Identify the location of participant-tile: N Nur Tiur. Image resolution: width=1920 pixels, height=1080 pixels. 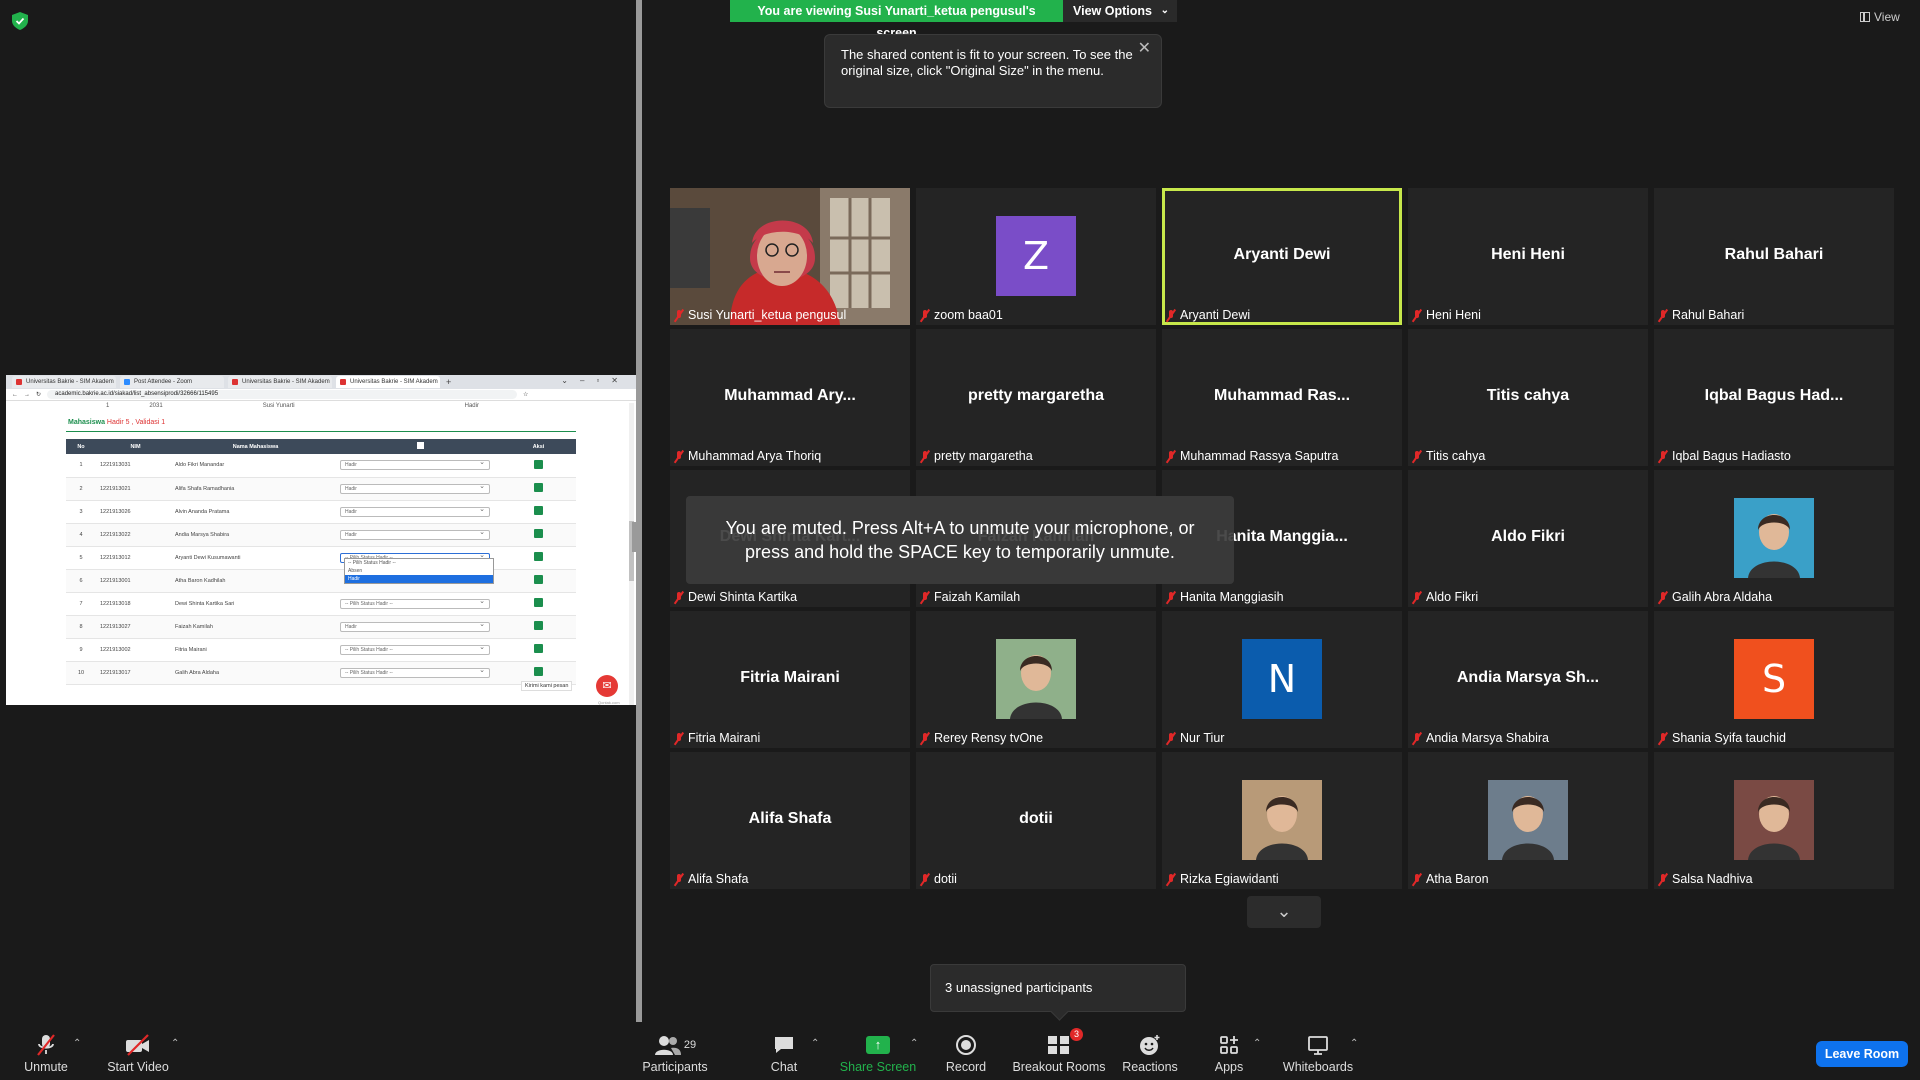
(1282, 679).